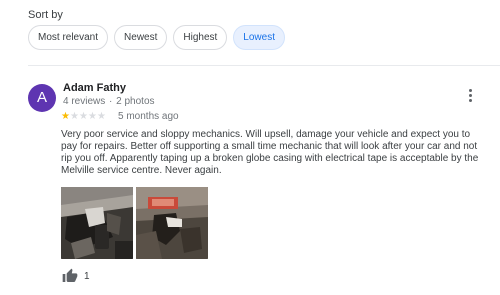 This screenshot has width=500, height=295. Describe the element at coordinates (141, 37) in the screenshot. I see `sort-newest-chip: Newest` at that location.